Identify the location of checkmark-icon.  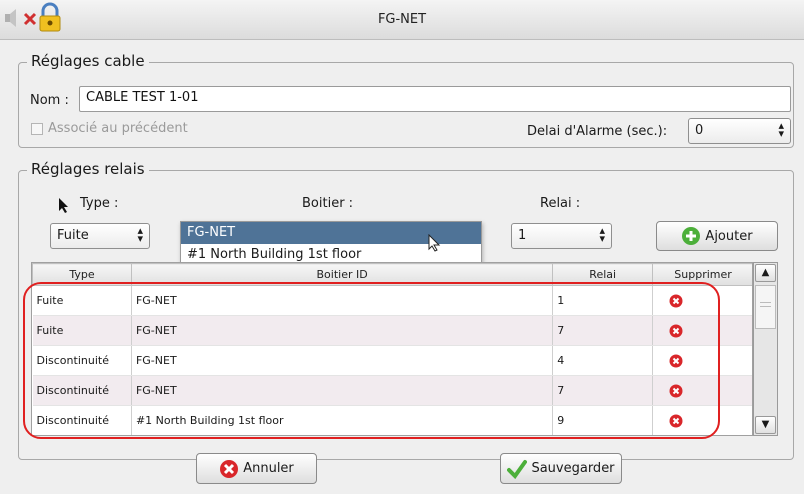
(517, 469).